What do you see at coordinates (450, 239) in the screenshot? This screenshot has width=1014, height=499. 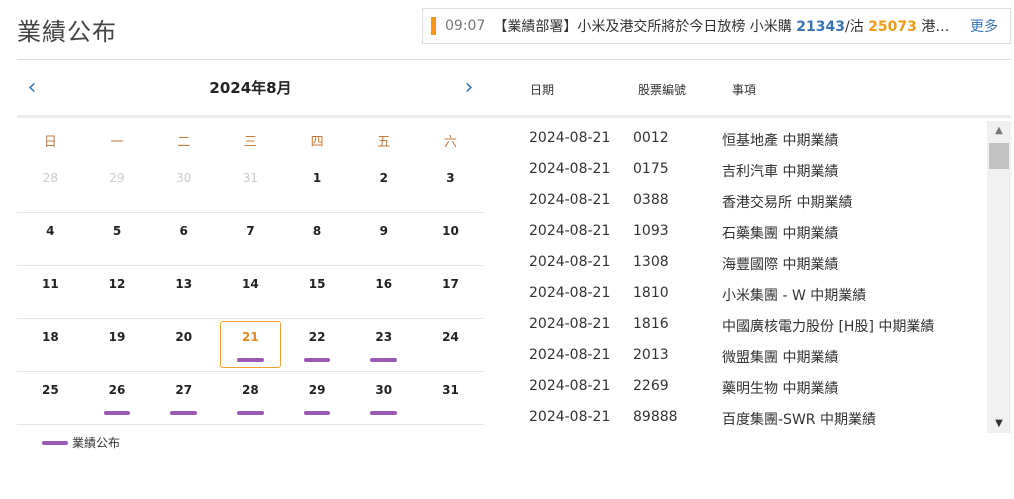 I see `day-cell: 10` at bounding box center [450, 239].